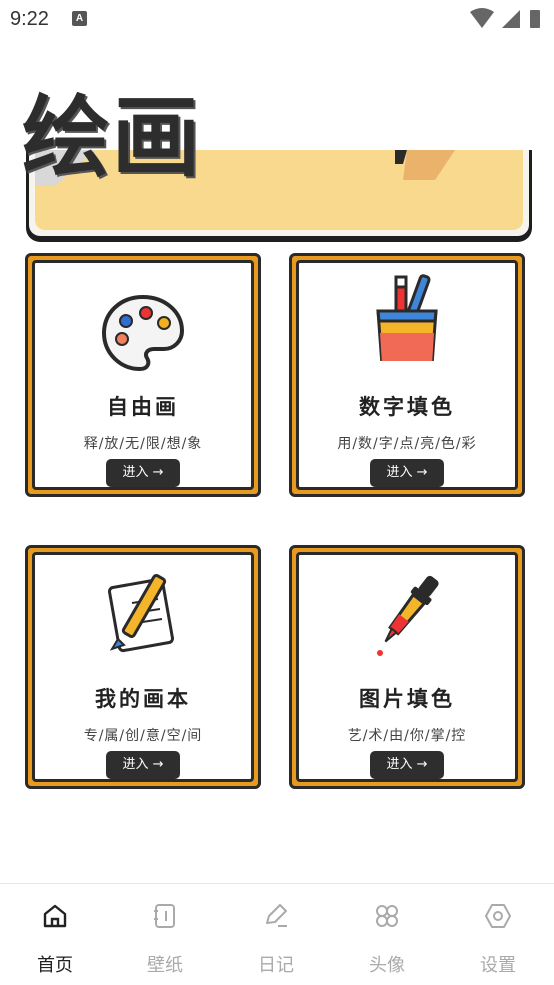 Image resolution: width=554 pixels, height=985 pixels. I want to click on tab-diary: 日记, so click(276, 934).